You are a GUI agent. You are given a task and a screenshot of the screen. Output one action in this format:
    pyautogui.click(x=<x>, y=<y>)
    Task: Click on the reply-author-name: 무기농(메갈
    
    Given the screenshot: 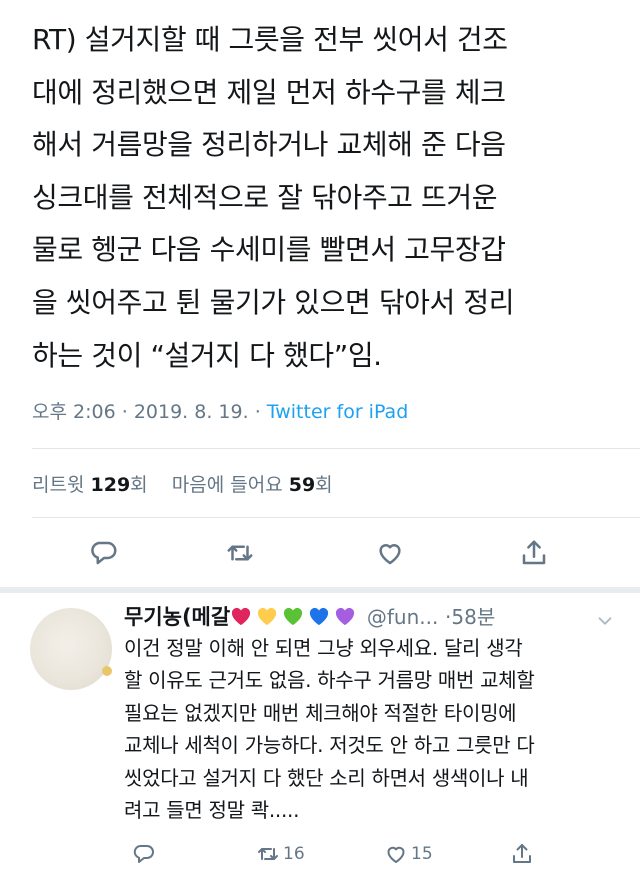 What is the action you would take?
    pyautogui.click(x=177, y=617)
    